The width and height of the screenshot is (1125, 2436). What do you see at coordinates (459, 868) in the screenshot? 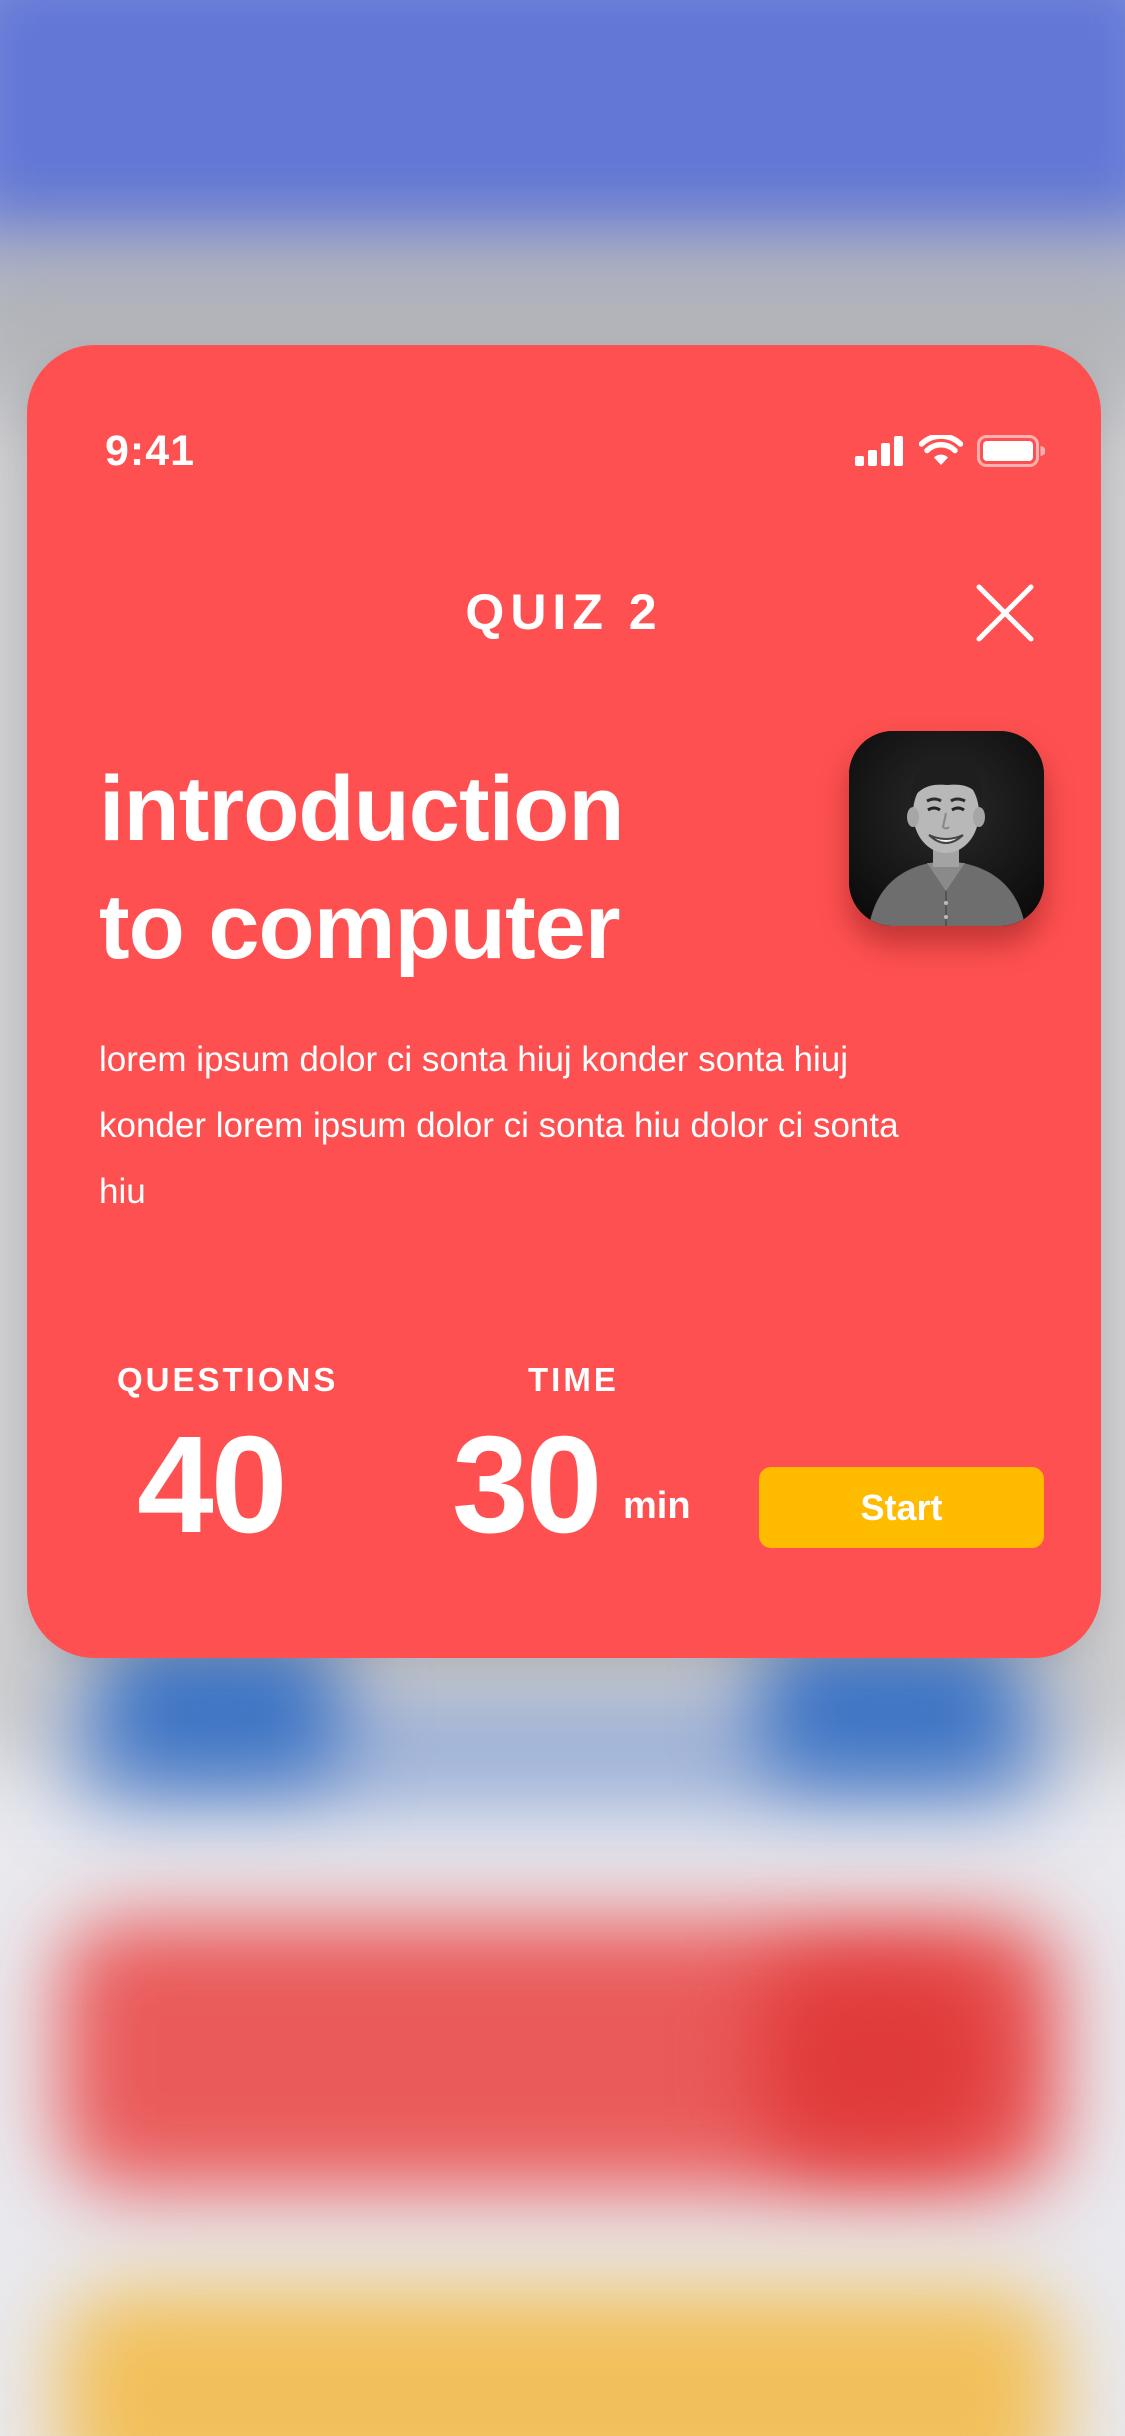
I see `quiz-title: introduction to computer` at bounding box center [459, 868].